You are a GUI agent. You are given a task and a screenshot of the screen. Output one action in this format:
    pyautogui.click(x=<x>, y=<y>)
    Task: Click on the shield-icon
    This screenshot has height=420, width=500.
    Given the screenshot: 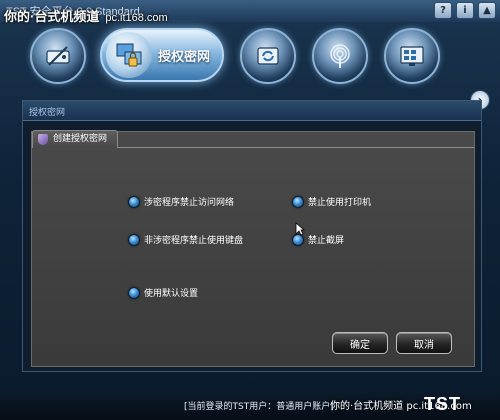 What is the action you would take?
    pyautogui.click(x=43, y=139)
    